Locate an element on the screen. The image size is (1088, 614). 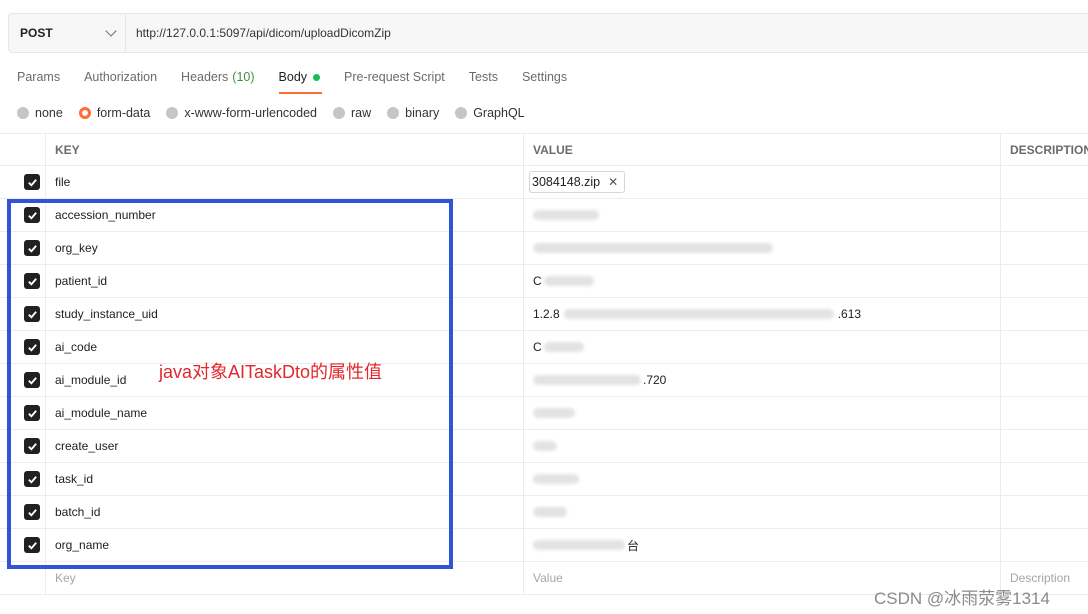
header-description: DESCRIPTION is located at coordinates (1049, 149).